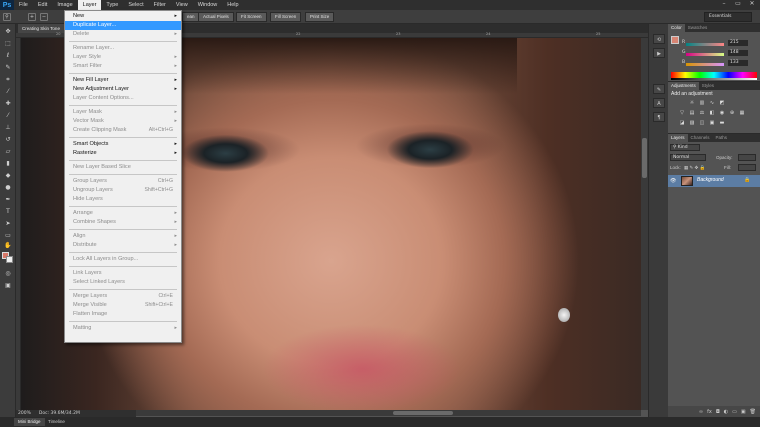 The height and width of the screenshot is (427, 760). Describe the element at coordinates (8, 200) in the screenshot. I see `pen-tool-icon: ✒` at that location.